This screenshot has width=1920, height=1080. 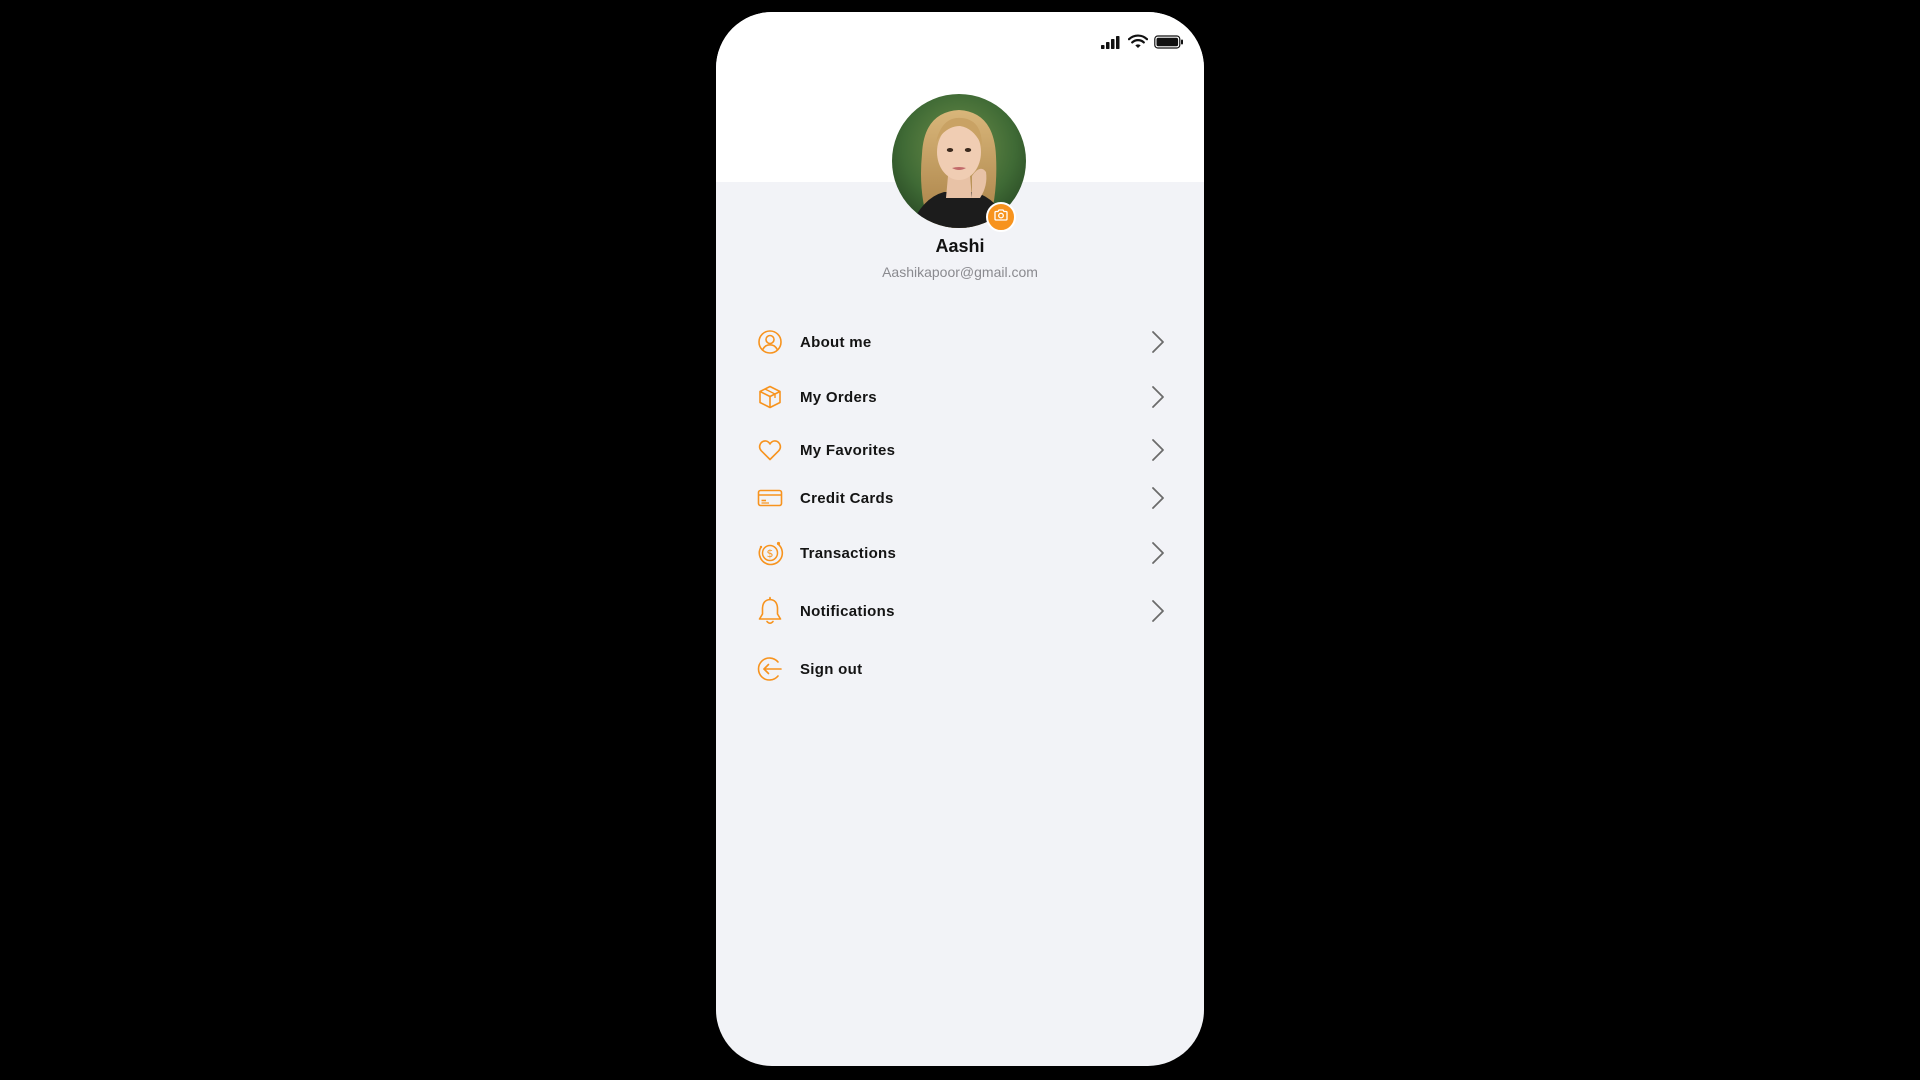 I want to click on user-icon, so click(x=770, y=342).